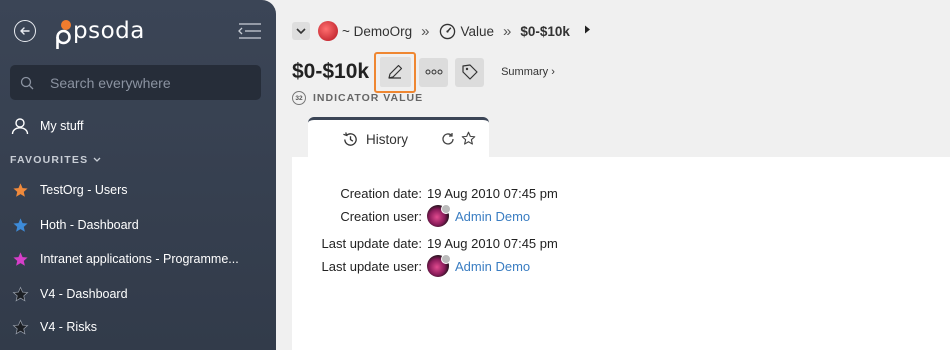  Describe the element at coordinates (299, 98) in the screenshot. I see `item-type-badge: 32` at that location.